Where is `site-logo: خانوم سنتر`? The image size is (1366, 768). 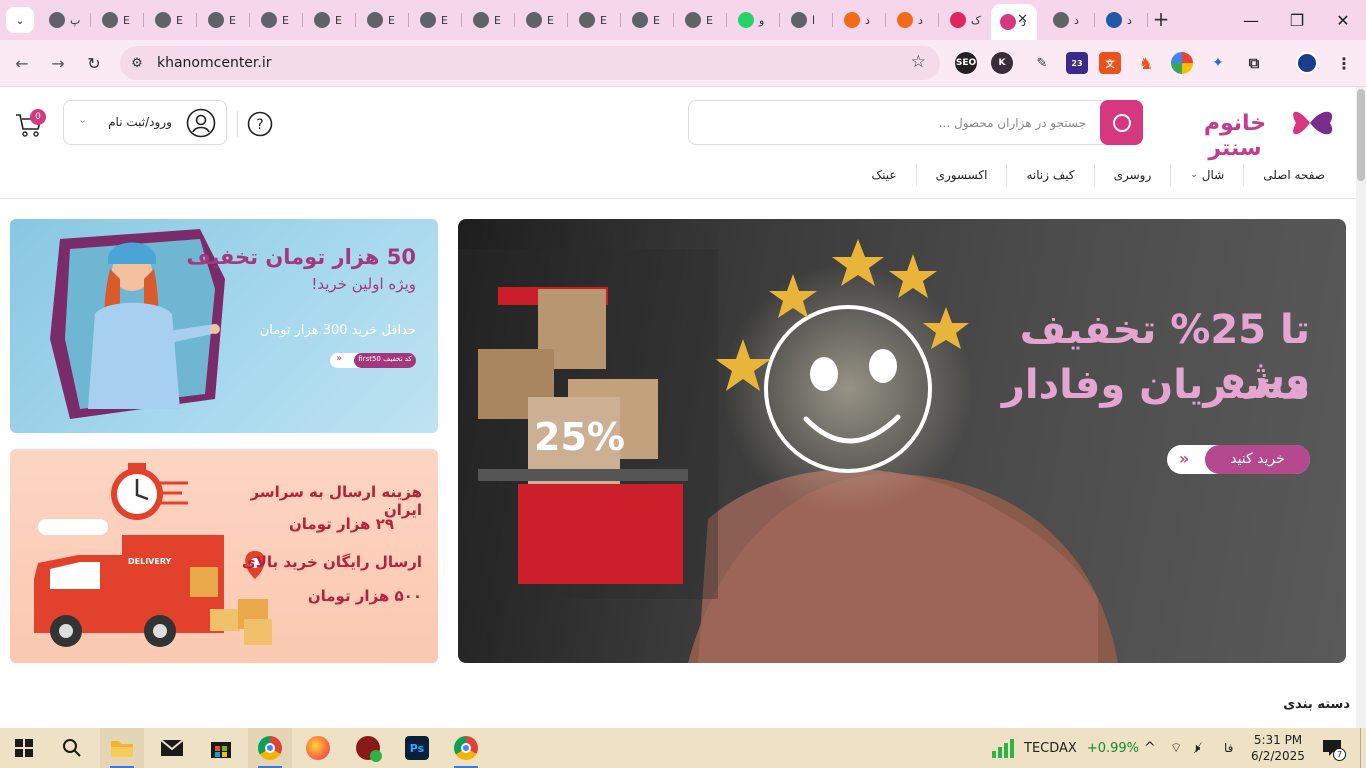
site-logo: خانوم سنتر is located at coordinates (1260, 132).